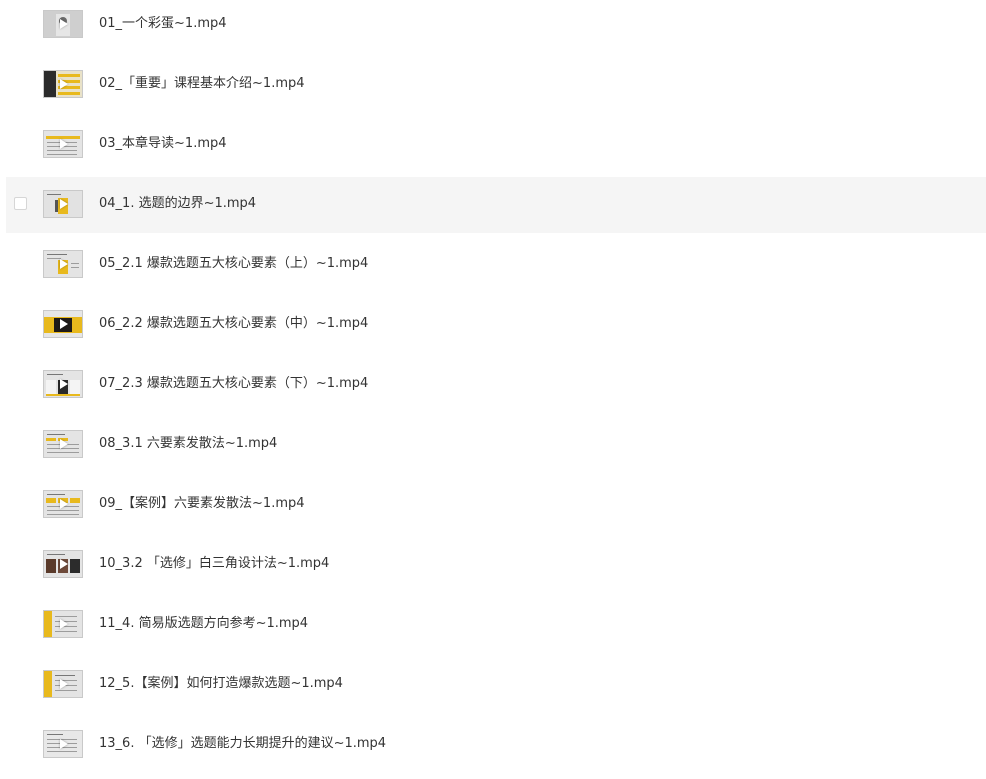 Image resolution: width=986 pixels, height=779 pixels. I want to click on file-row: 04_1. 选题的边界~1.mp4, so click(496, 205).